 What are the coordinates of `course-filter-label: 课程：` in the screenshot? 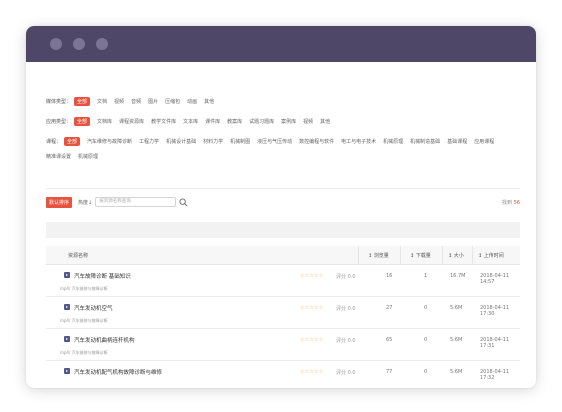 It's located at (54, 142).